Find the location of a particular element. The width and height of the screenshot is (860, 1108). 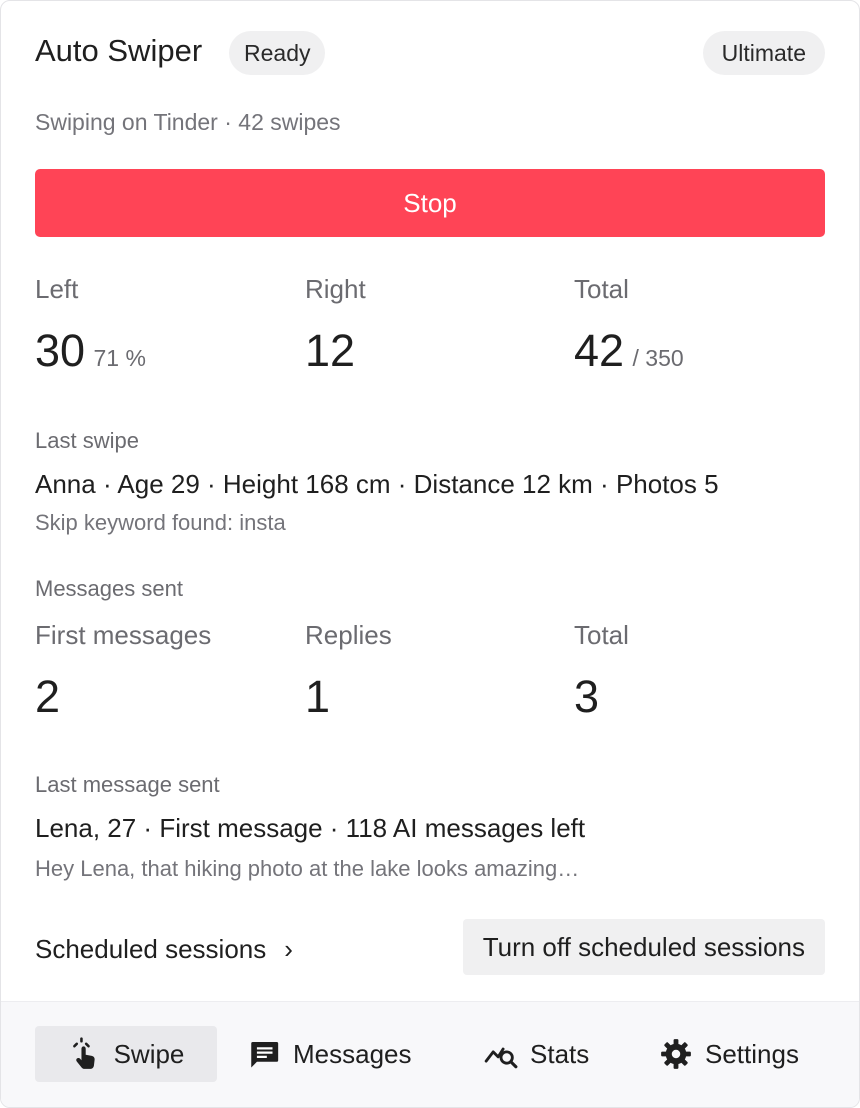

stat-total-limit: / 350 is located at coordinates (658, 358).